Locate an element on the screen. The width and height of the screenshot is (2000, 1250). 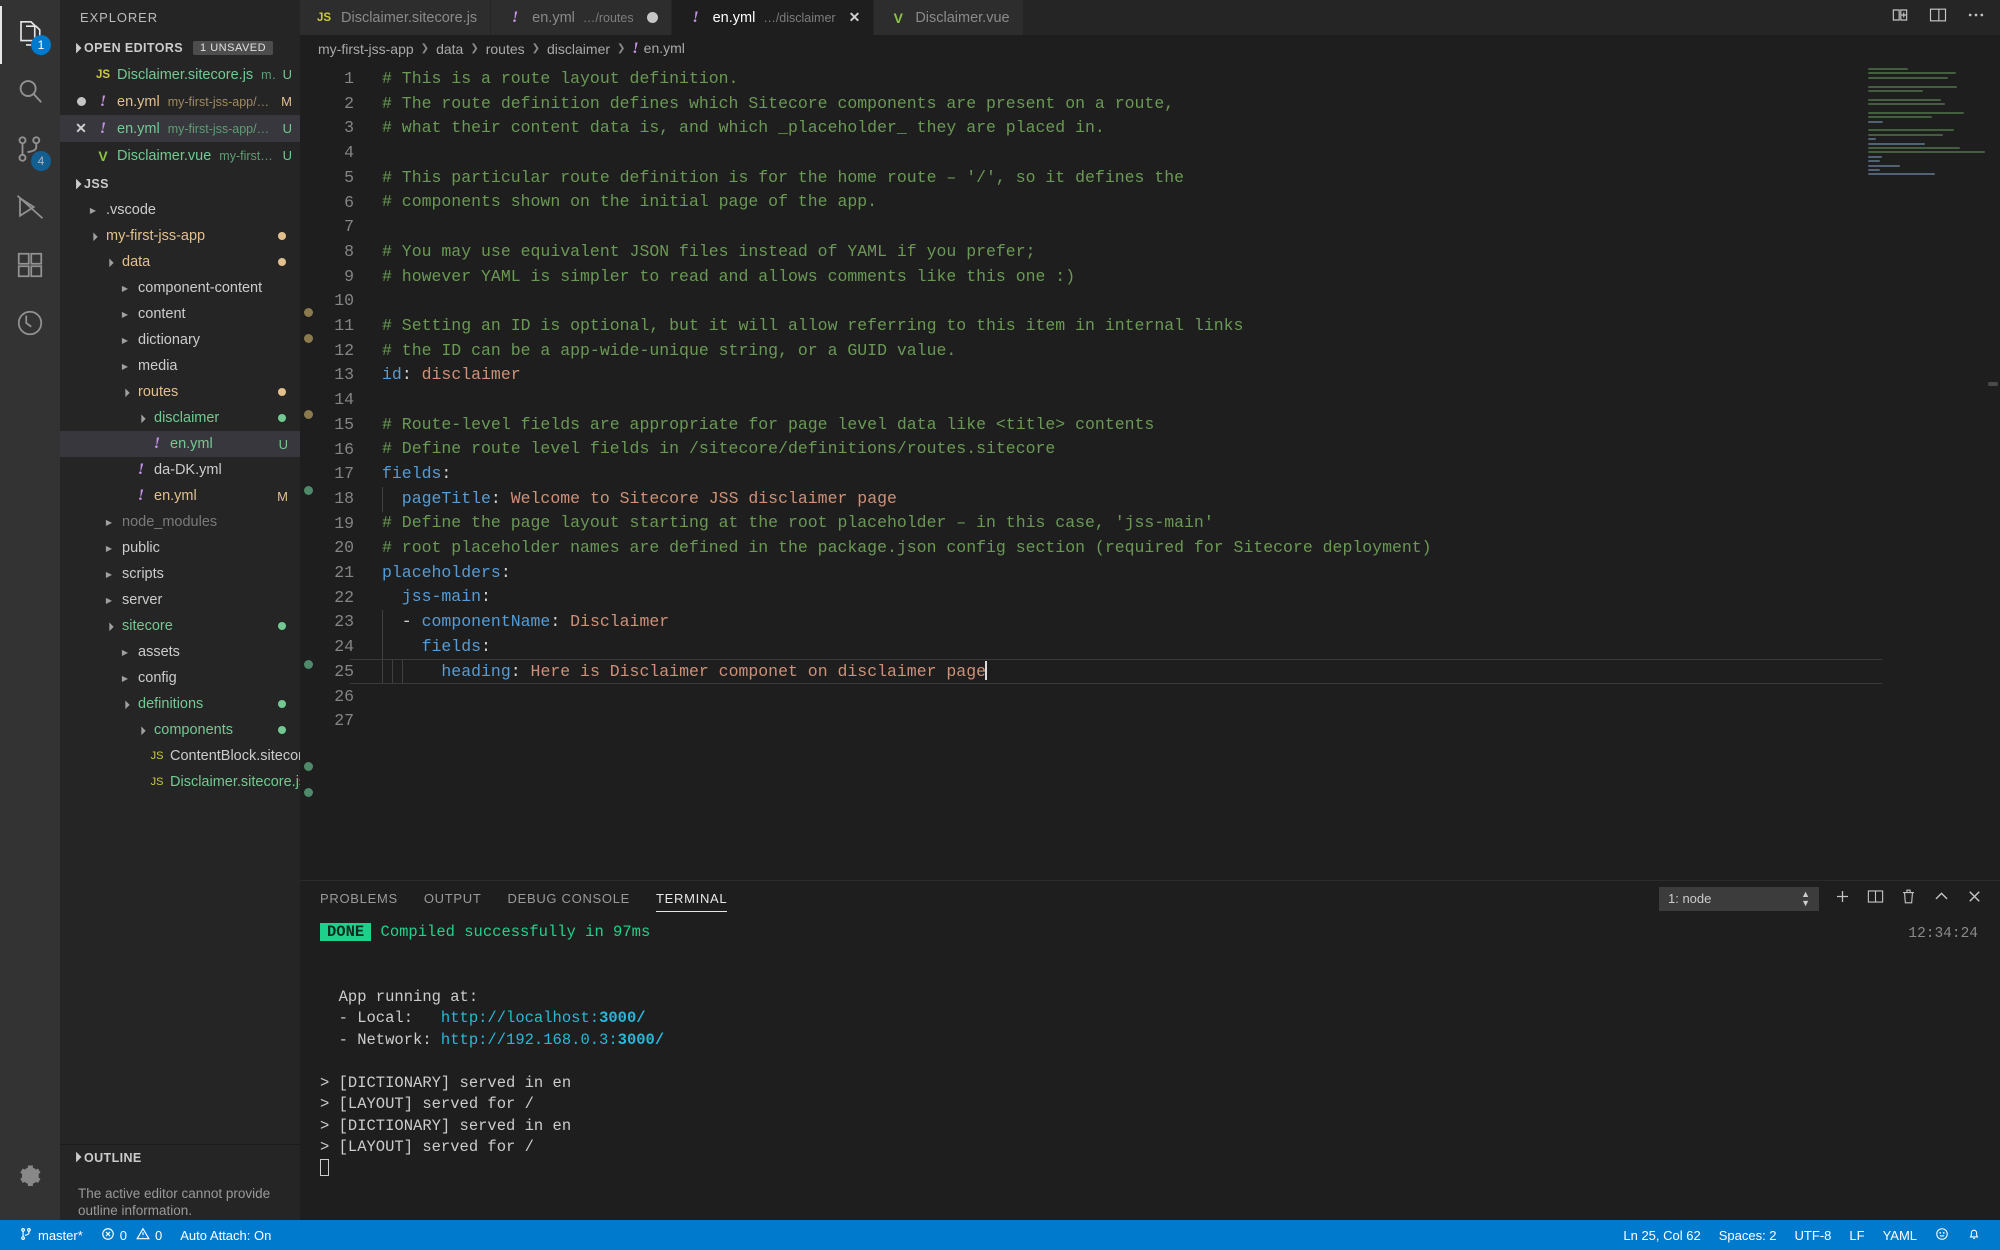
tree-item-contentblock-sitecore-js: JS ContentBlock.sitecore.js is located at coordinates (180, 756).